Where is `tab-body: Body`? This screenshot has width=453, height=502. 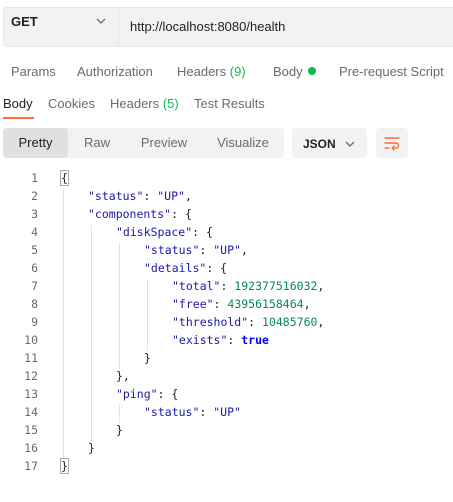 tab-body: Body is located at coordinates (294, 71).